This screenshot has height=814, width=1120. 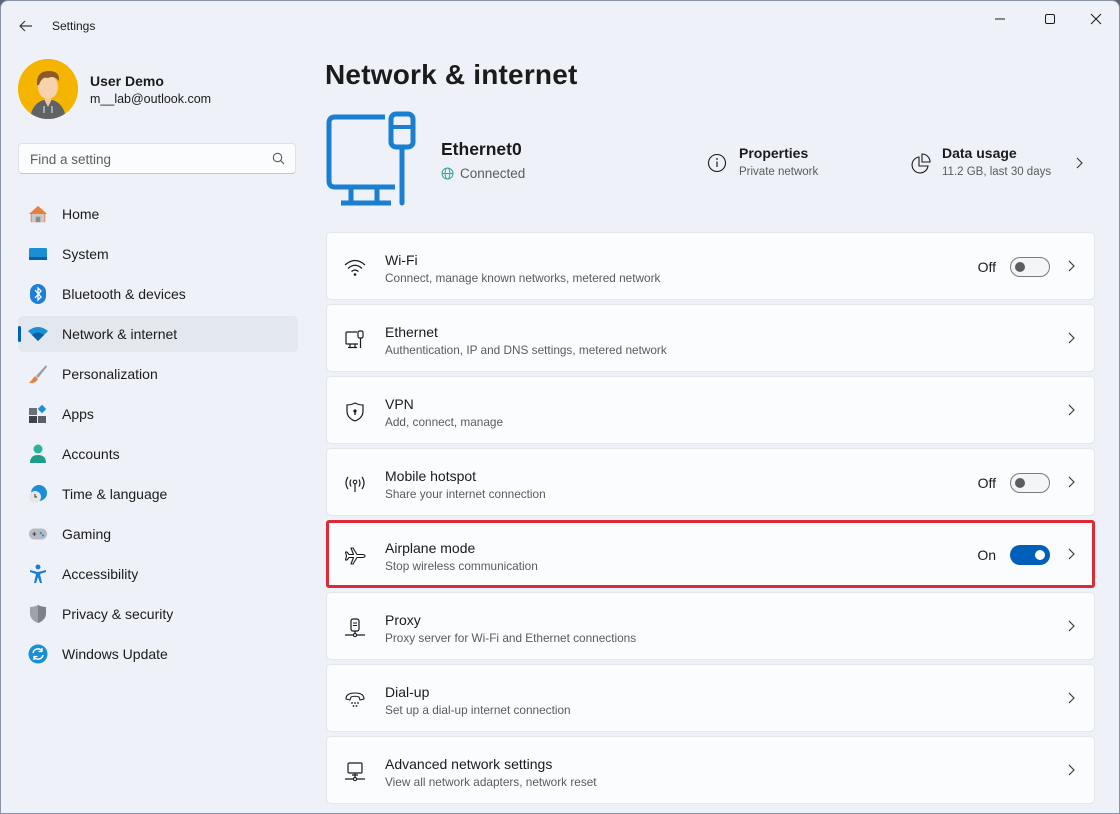 What do you see at coordinates (91, 454) in the screenshot?
I see `sidebar-item-label: Accounts` at bounding box center [91, 454].